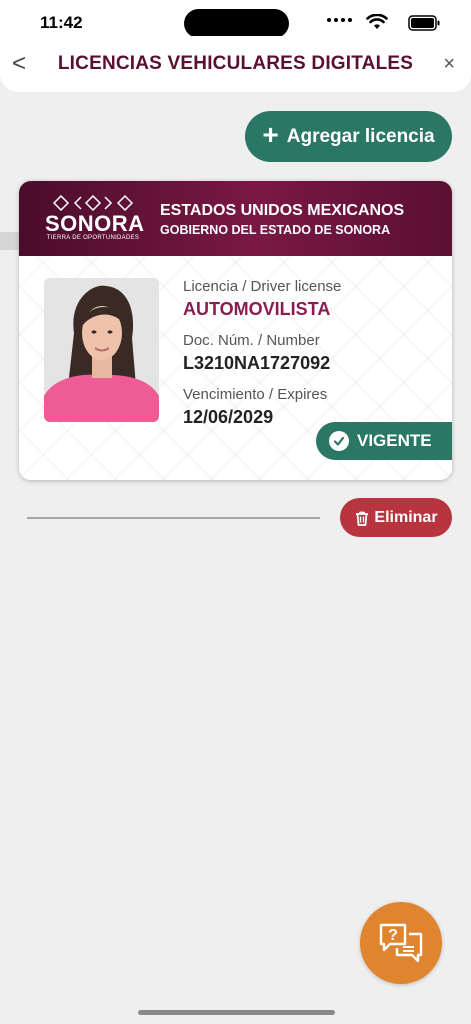 The width and height of the screenshot is (471, 1024). What do you see at coordinates (236, 1012) in the screenshot?
I see `home-indicator` at bounding box center [236, 1012].